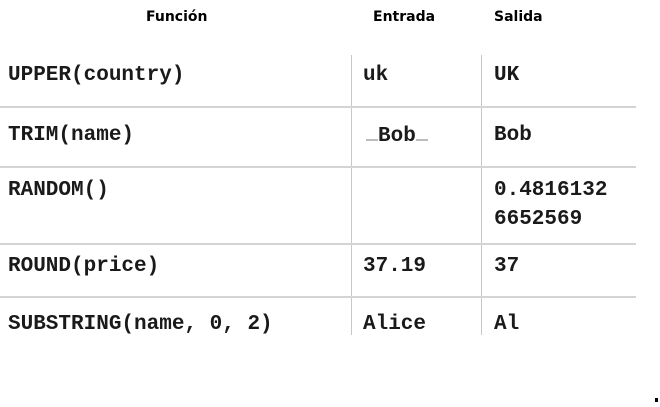 This screenshot has height=407, width=660. I want to click on table-row-2-input: Bob, so click(397, 136).